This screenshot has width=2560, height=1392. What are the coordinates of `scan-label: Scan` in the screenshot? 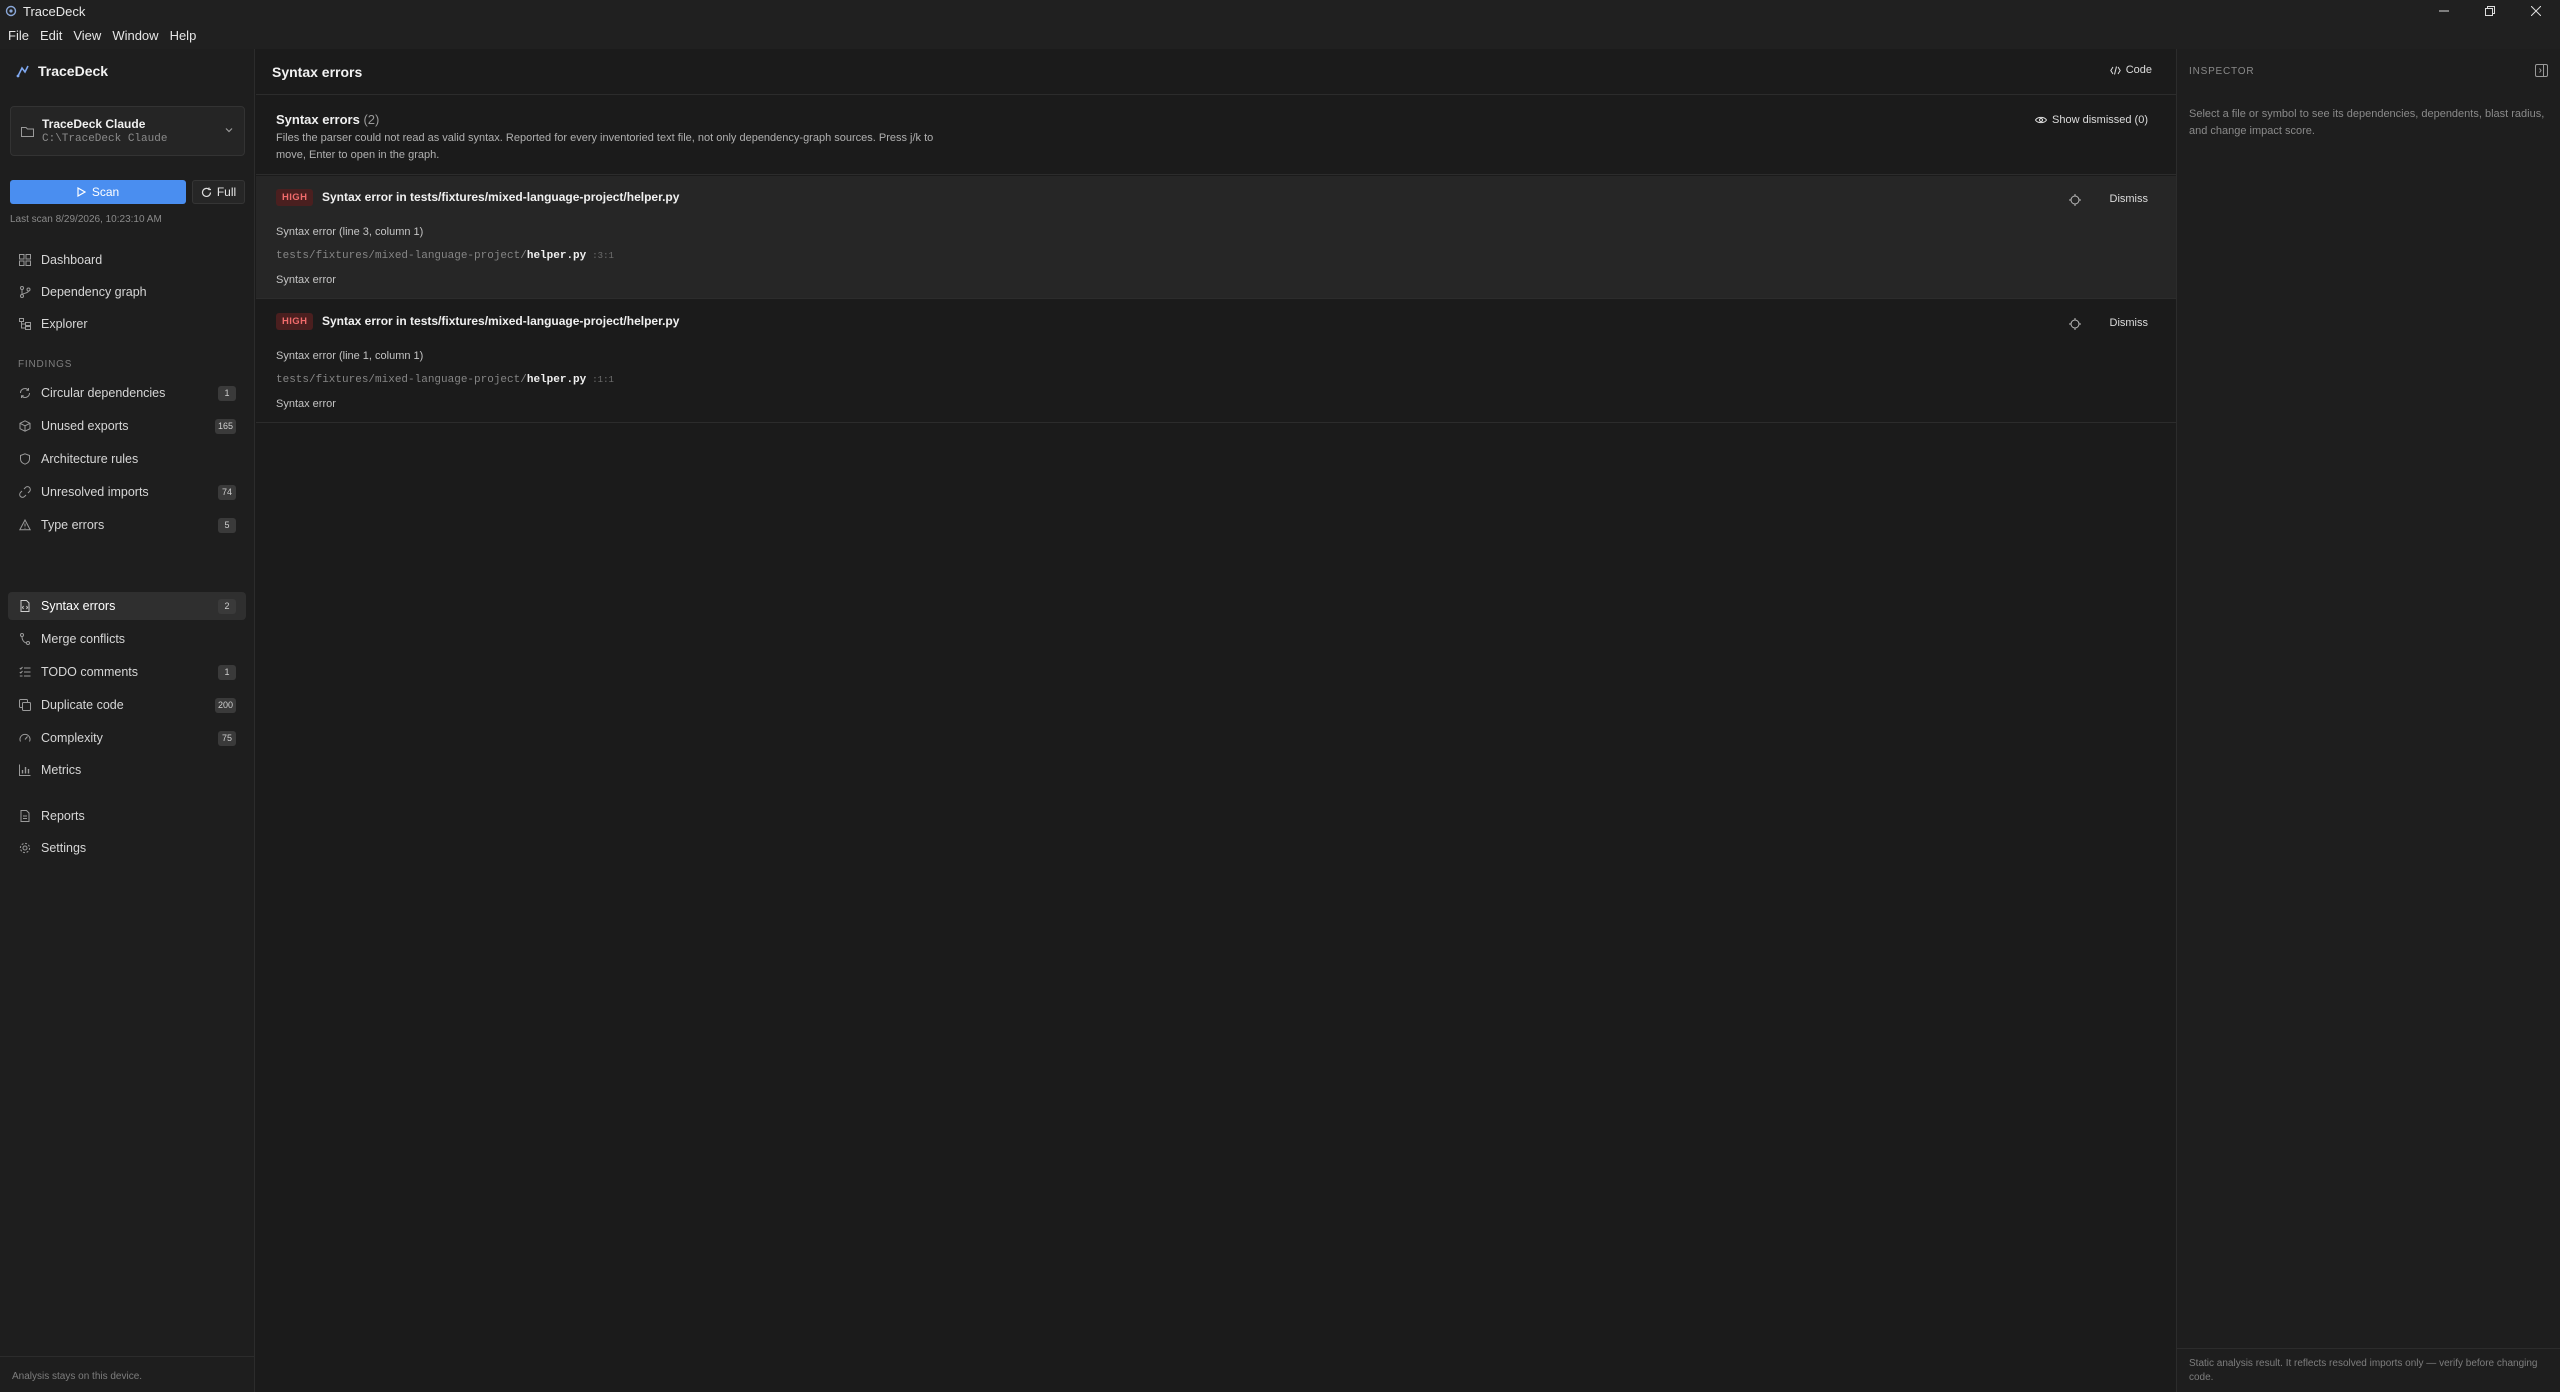 It's located at (105, 192).